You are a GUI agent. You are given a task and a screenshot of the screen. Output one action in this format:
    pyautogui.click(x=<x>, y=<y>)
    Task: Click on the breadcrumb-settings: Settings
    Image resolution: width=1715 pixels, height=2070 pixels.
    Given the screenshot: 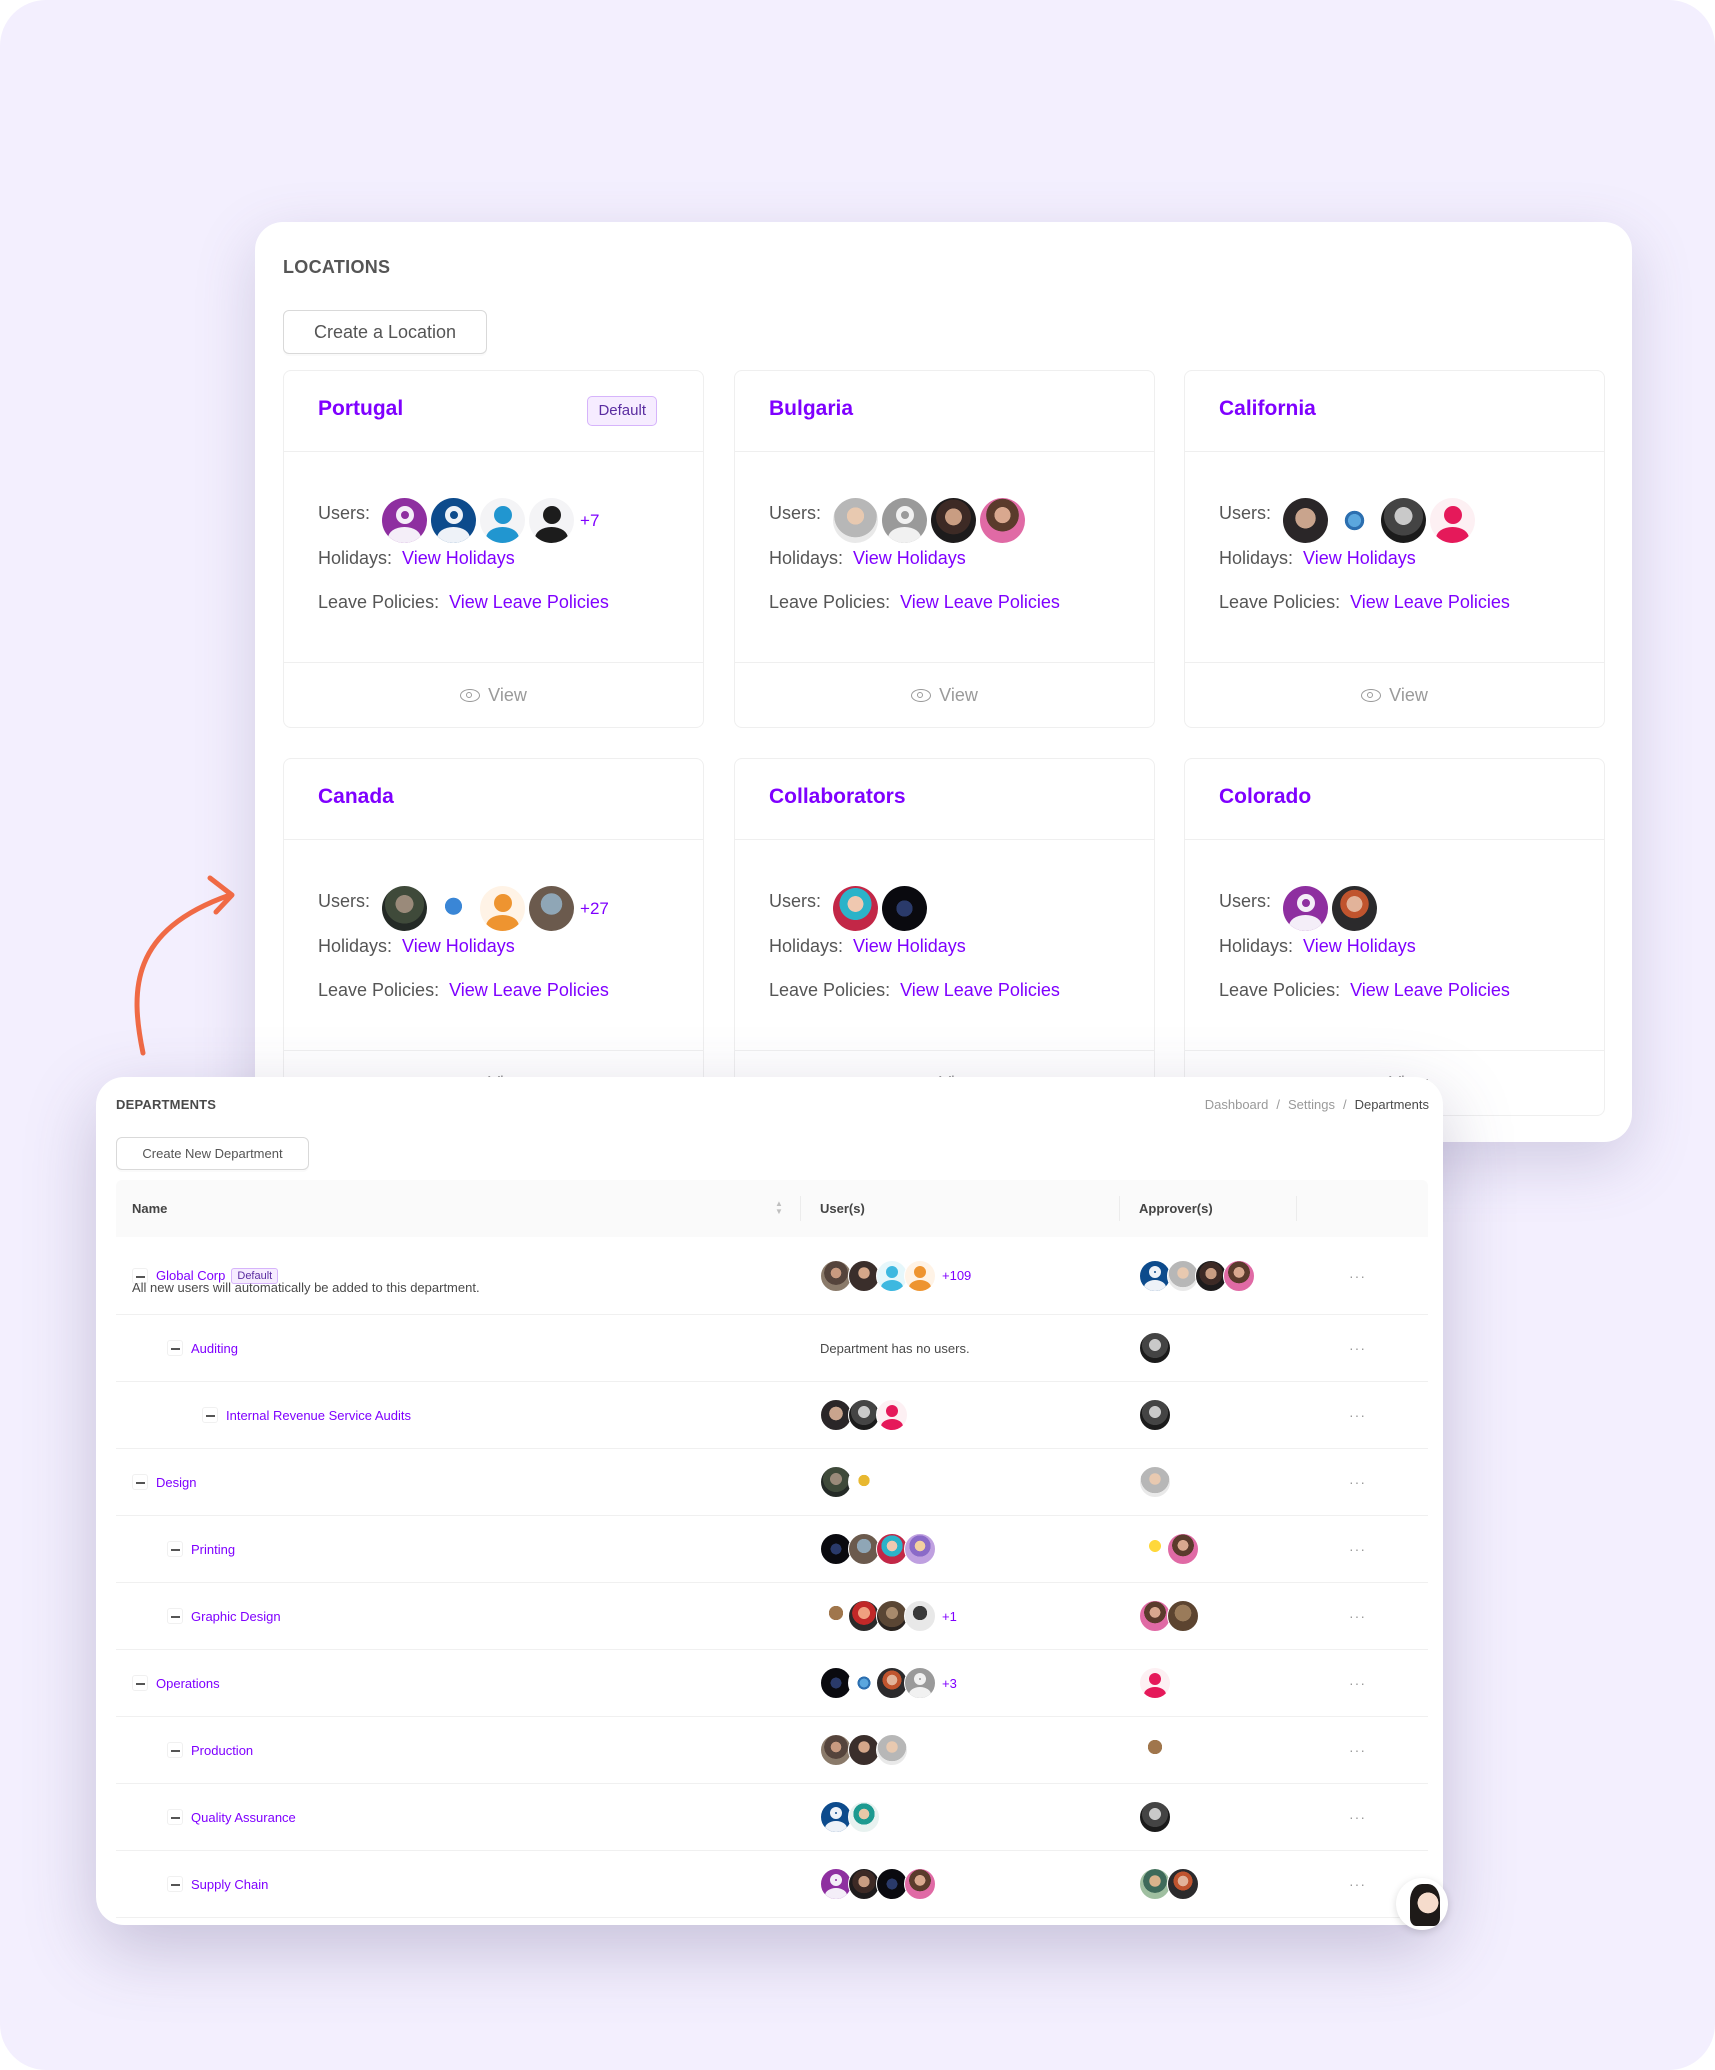 What is the action you would take?
    pyautogui.click(x=1311, y=1104)
    